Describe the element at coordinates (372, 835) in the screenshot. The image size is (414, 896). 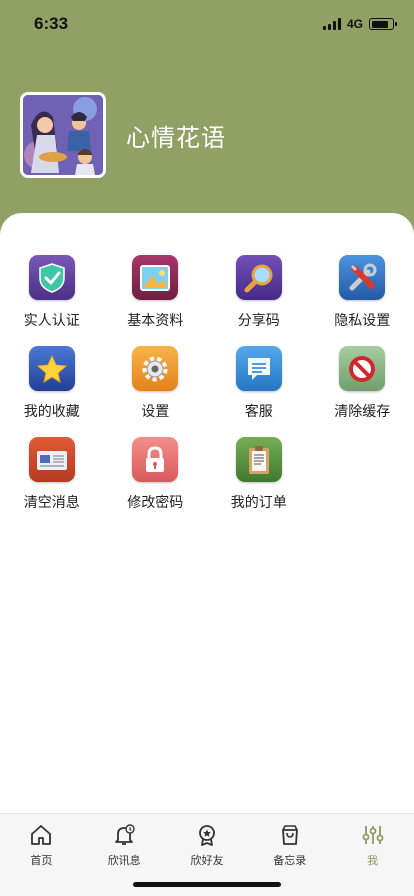
I see `sliders-icon` at that location.